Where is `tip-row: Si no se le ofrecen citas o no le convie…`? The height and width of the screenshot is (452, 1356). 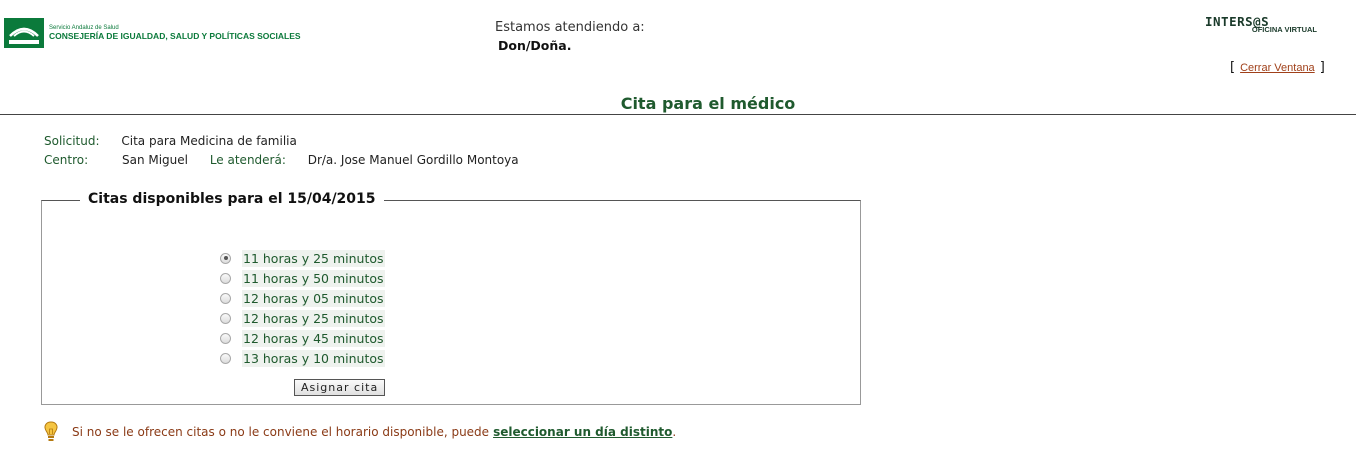
tip-row: Si no se le ofrecen citas o no le convie… is located at coordinates (359, 432).